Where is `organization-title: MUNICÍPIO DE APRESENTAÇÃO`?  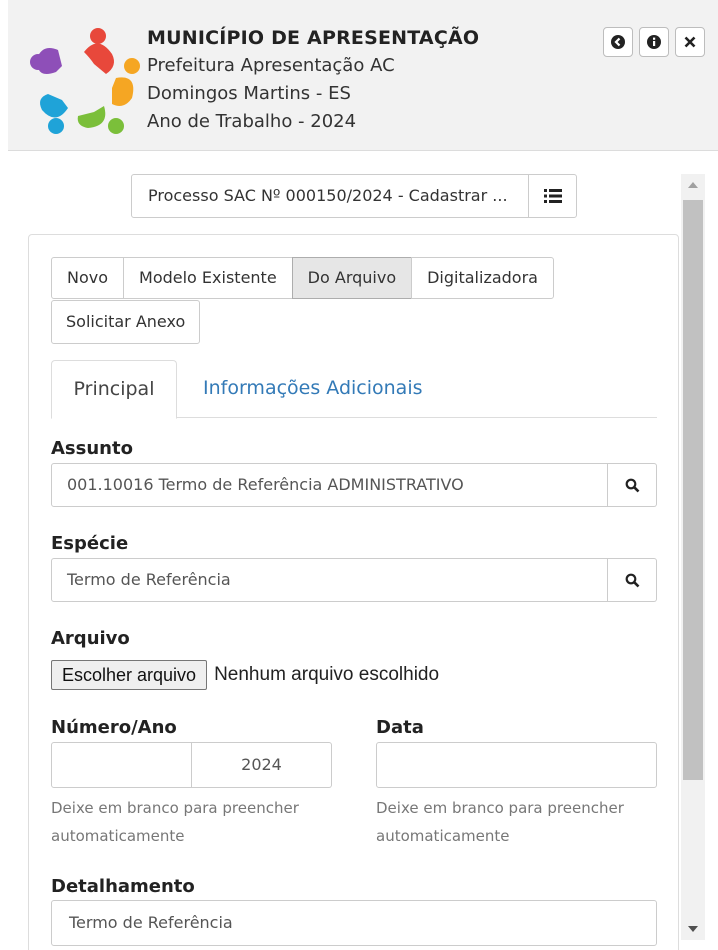 organization-title: MUNICÍPIO DE APRESENTAÇÃO is located at coordinates (313, 38).